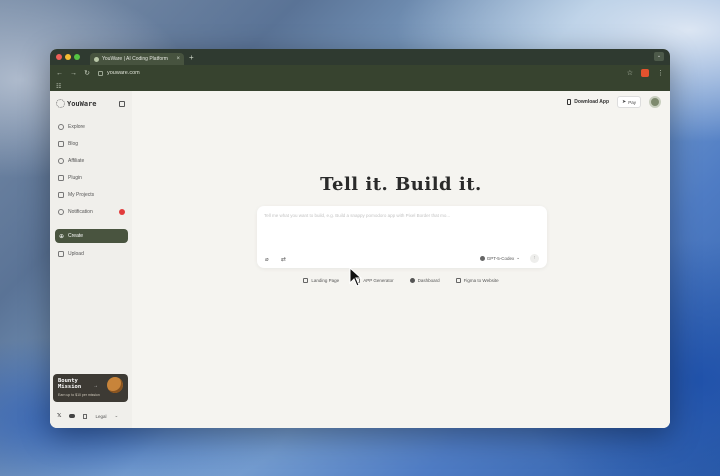 This screenshot has width=720, height=476. What do you see at coordinates (624, 102) in the screenshot?
I see `send-icon: ➤` at bounding box center [624, 102].